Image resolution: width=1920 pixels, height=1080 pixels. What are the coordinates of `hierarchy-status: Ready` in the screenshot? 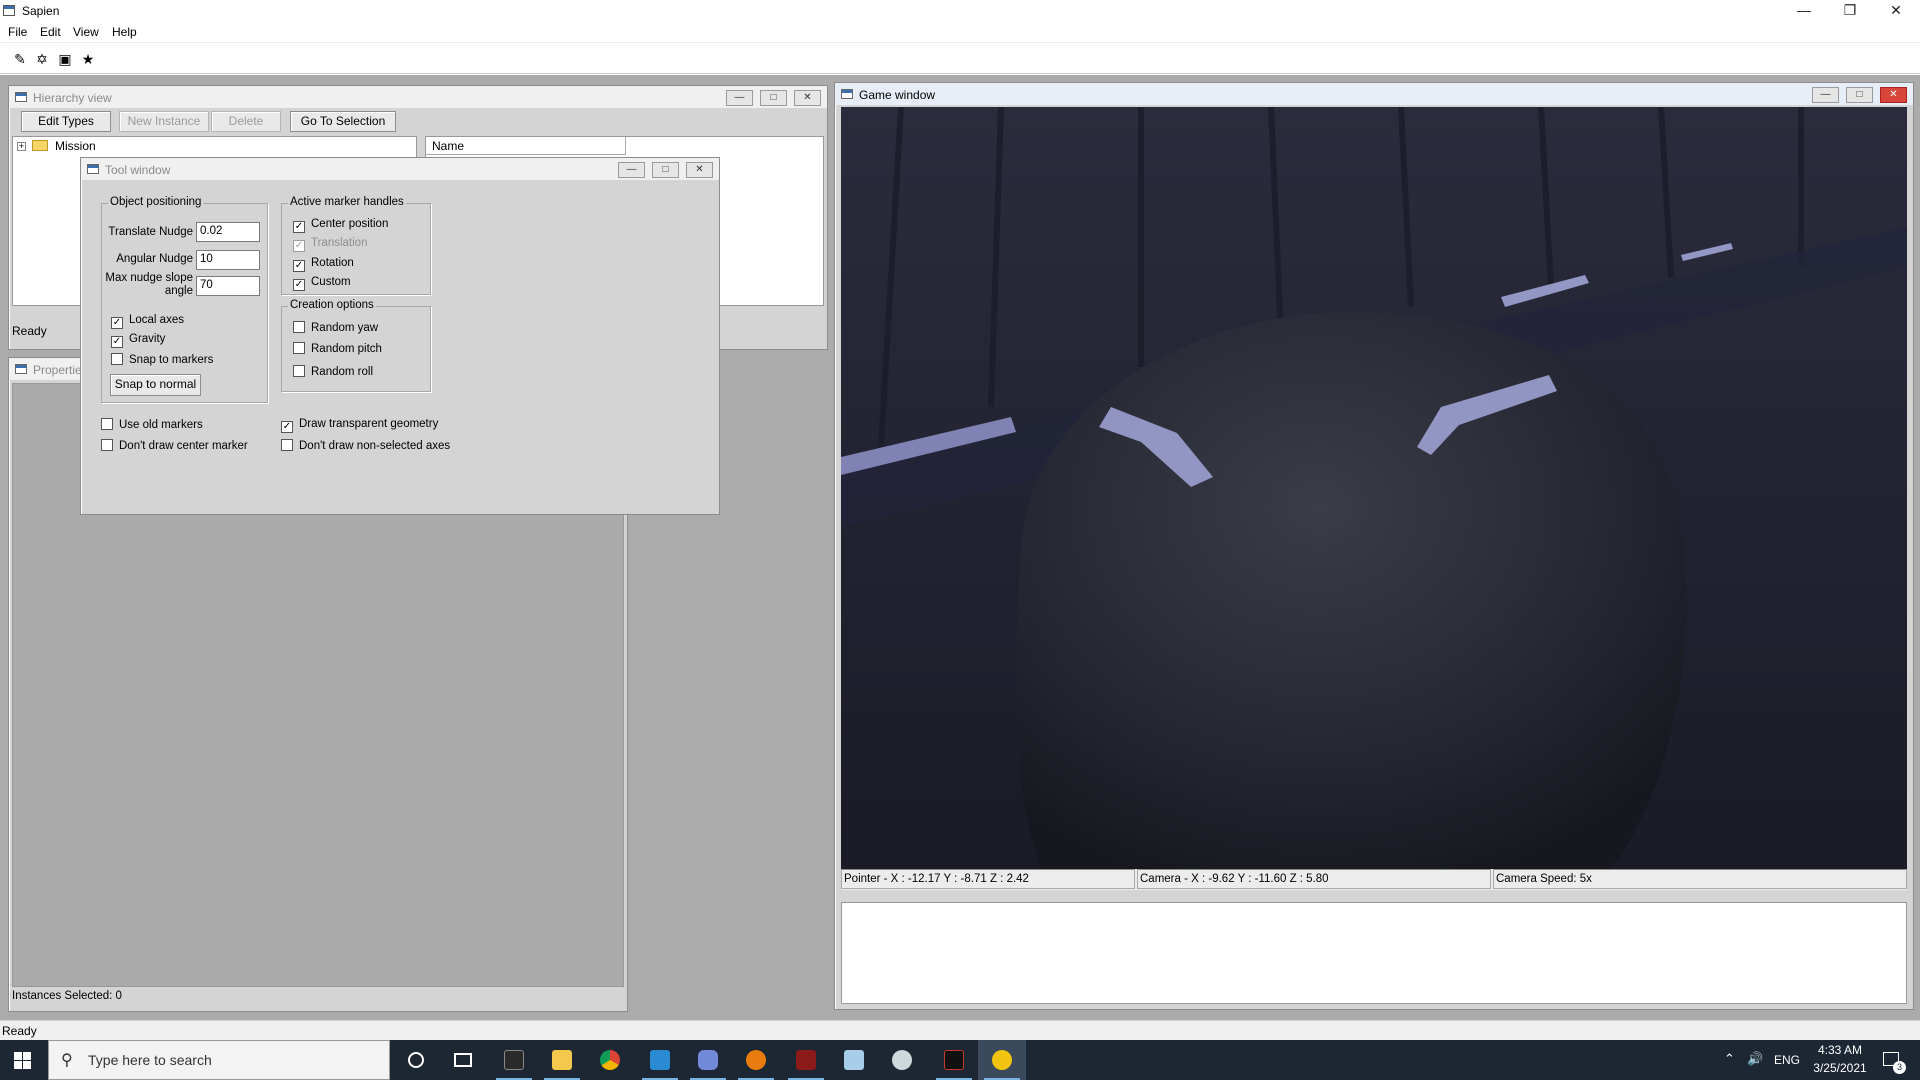 It's located at (29, 331).